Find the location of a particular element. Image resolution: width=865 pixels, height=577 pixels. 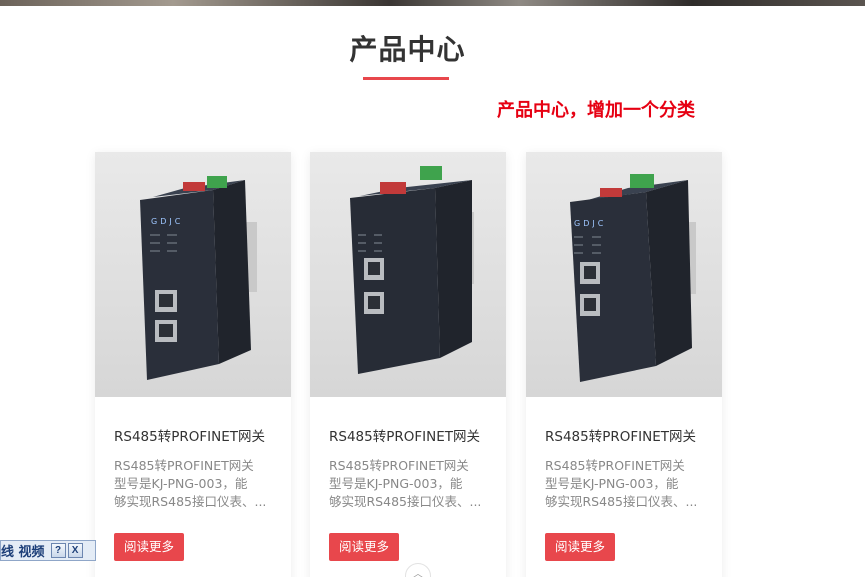

product-image is located at coordinates (408, 274).